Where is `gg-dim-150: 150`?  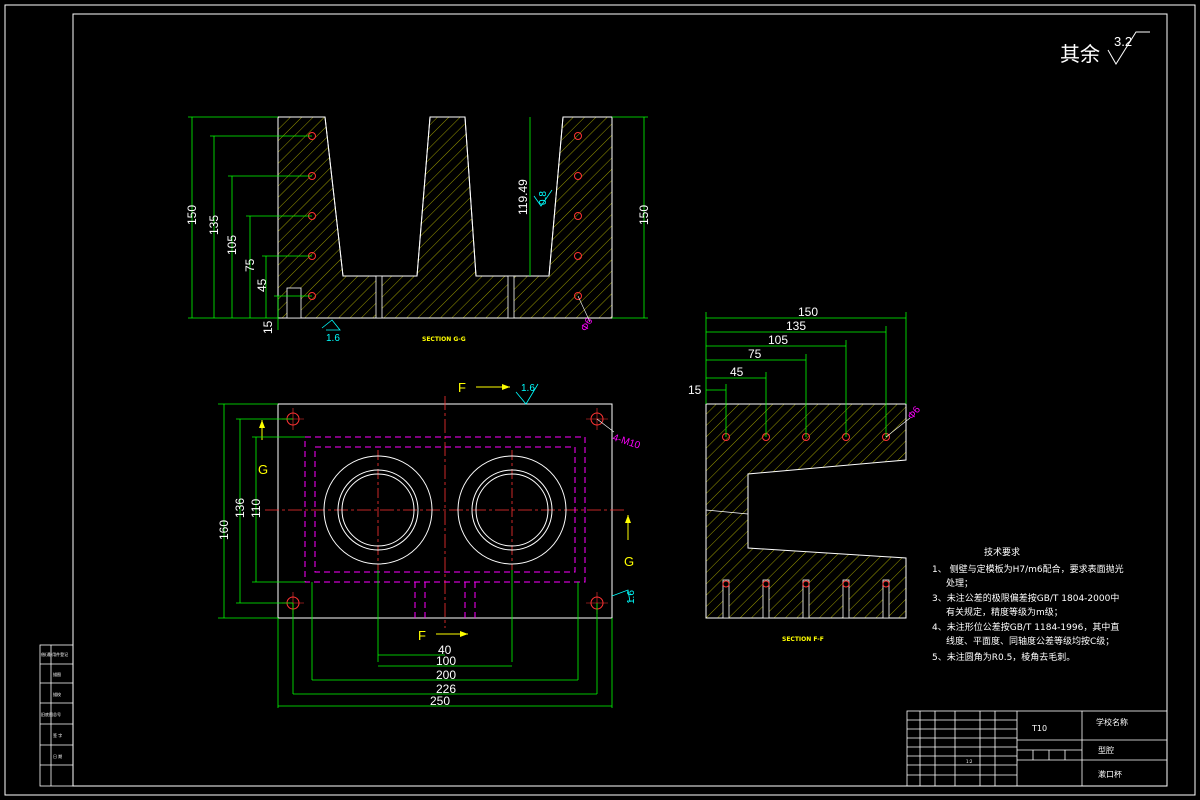
gg-dim-150: 150 is located at coordinates (192, 215).